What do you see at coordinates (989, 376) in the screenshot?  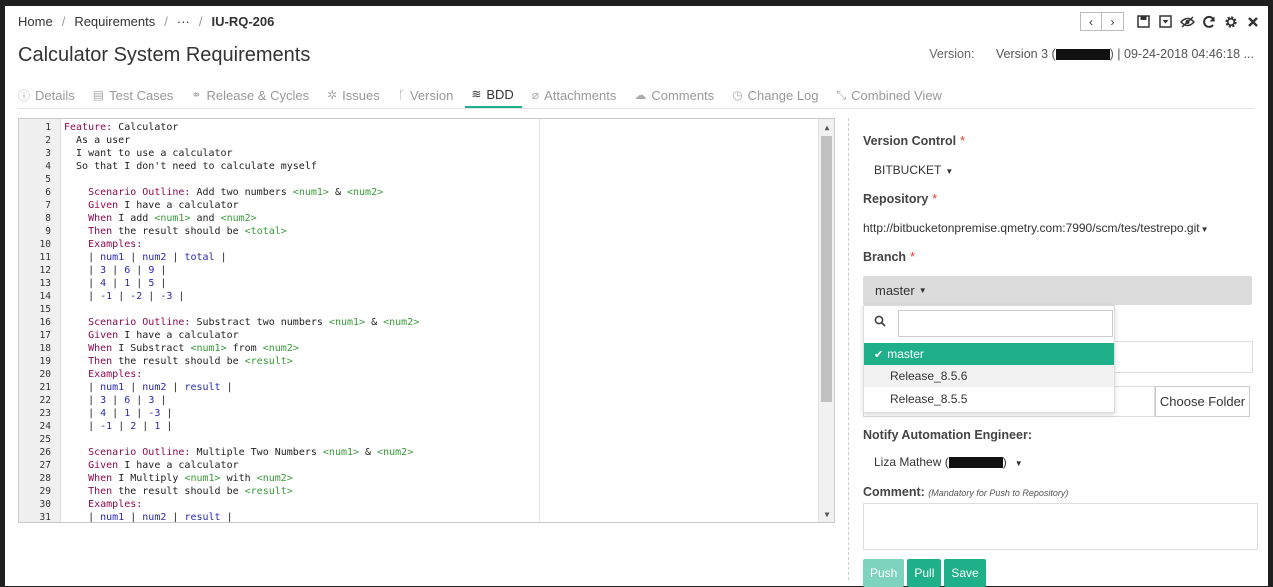 I see `branch-option-release-856: Release_8.5.6` at bounding box center [989, 376].